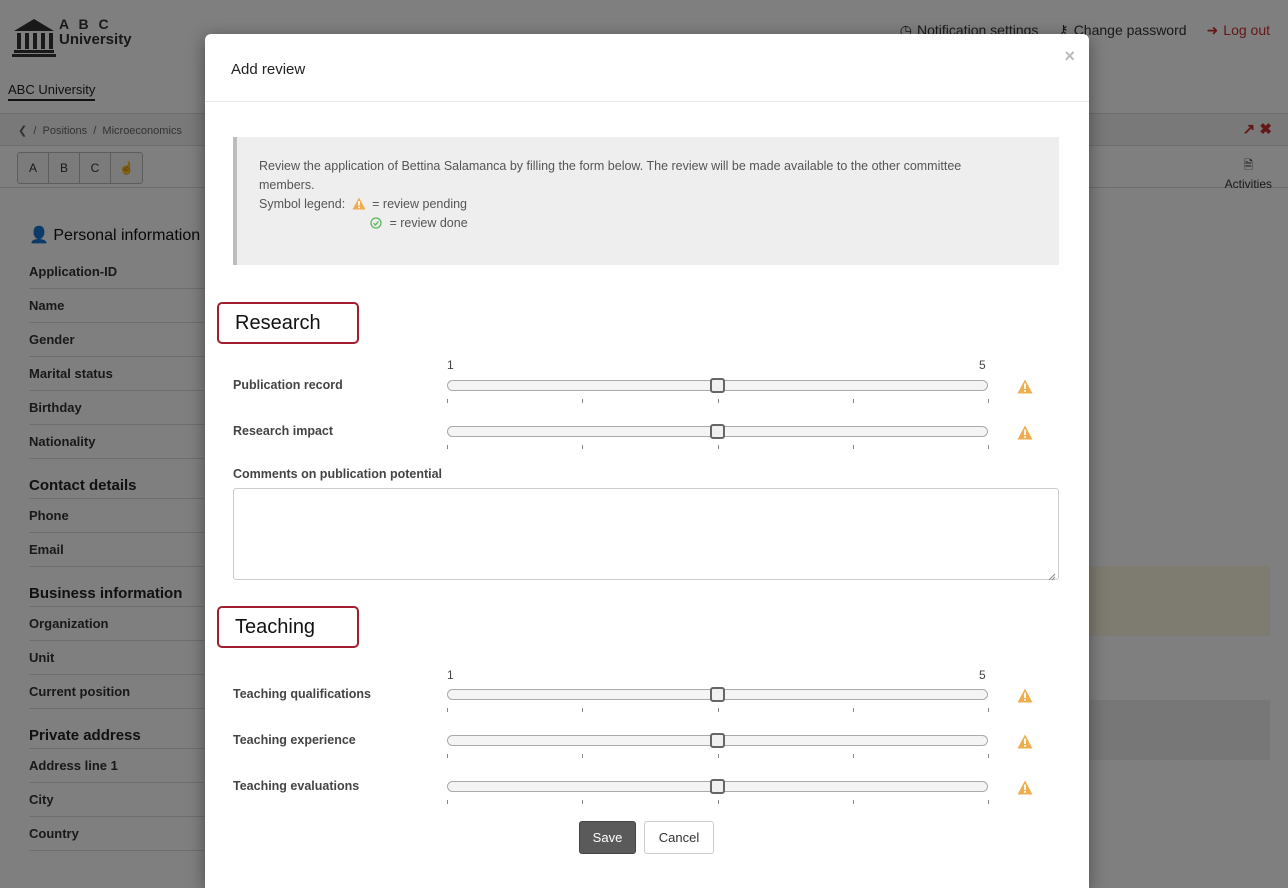 The image size is (1288, 888). I want to click on comments-textarea, so click(646, 534).